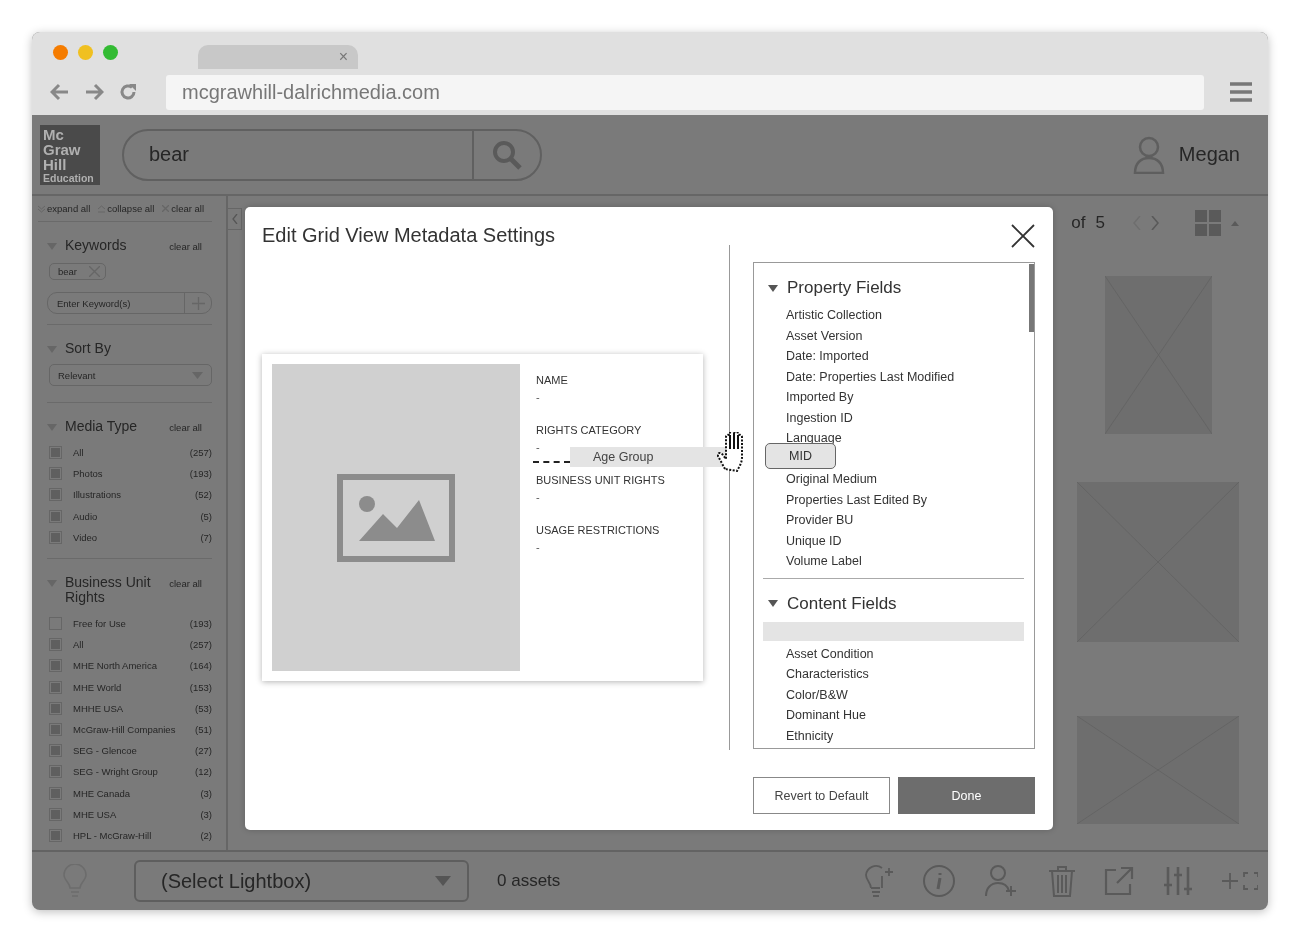  Describe the element at coordinates (183, 208) in the screenshot. I see `sidebar-action-link: clear all` at that location.